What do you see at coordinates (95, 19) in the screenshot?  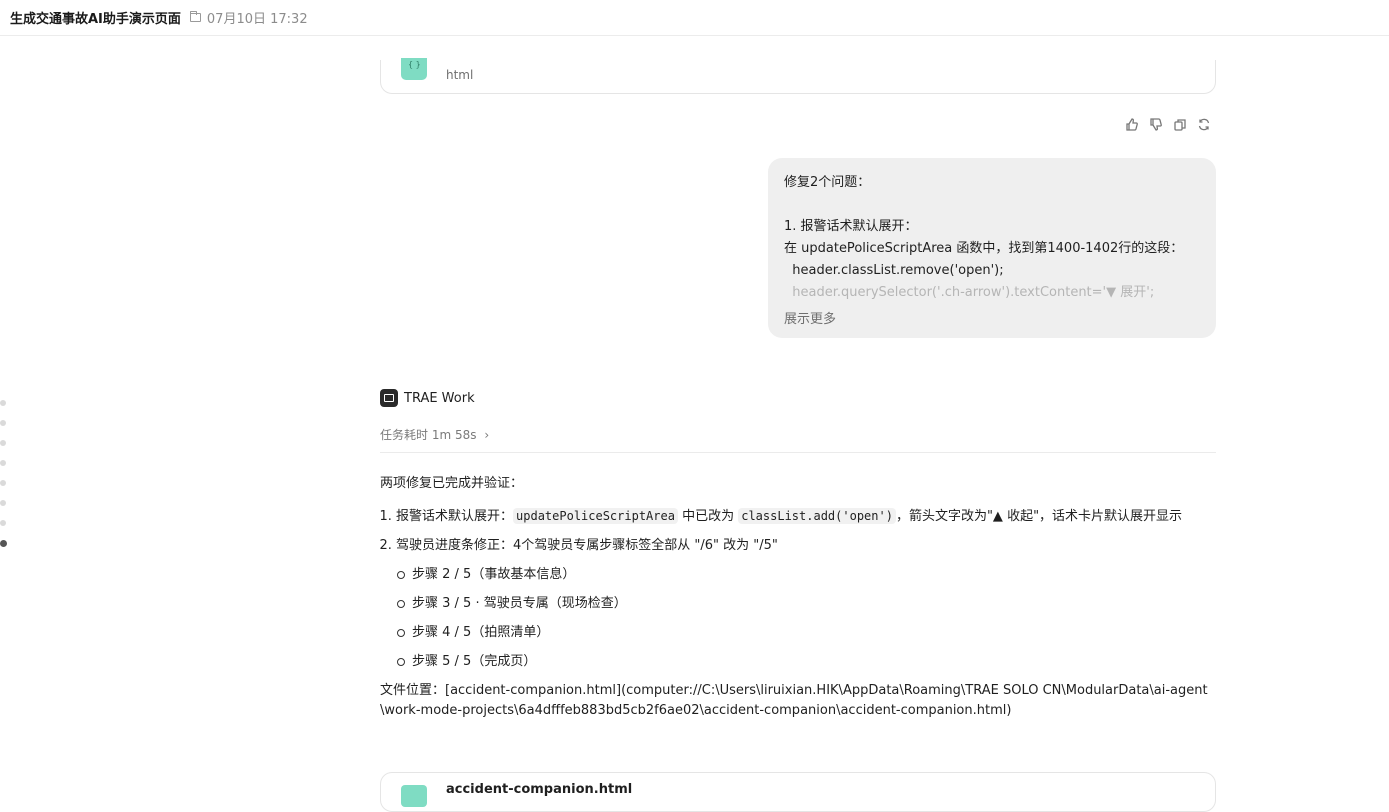 I see `page-title: 生成交通事故AI助手演示页面` at bounding box center [95, 19].